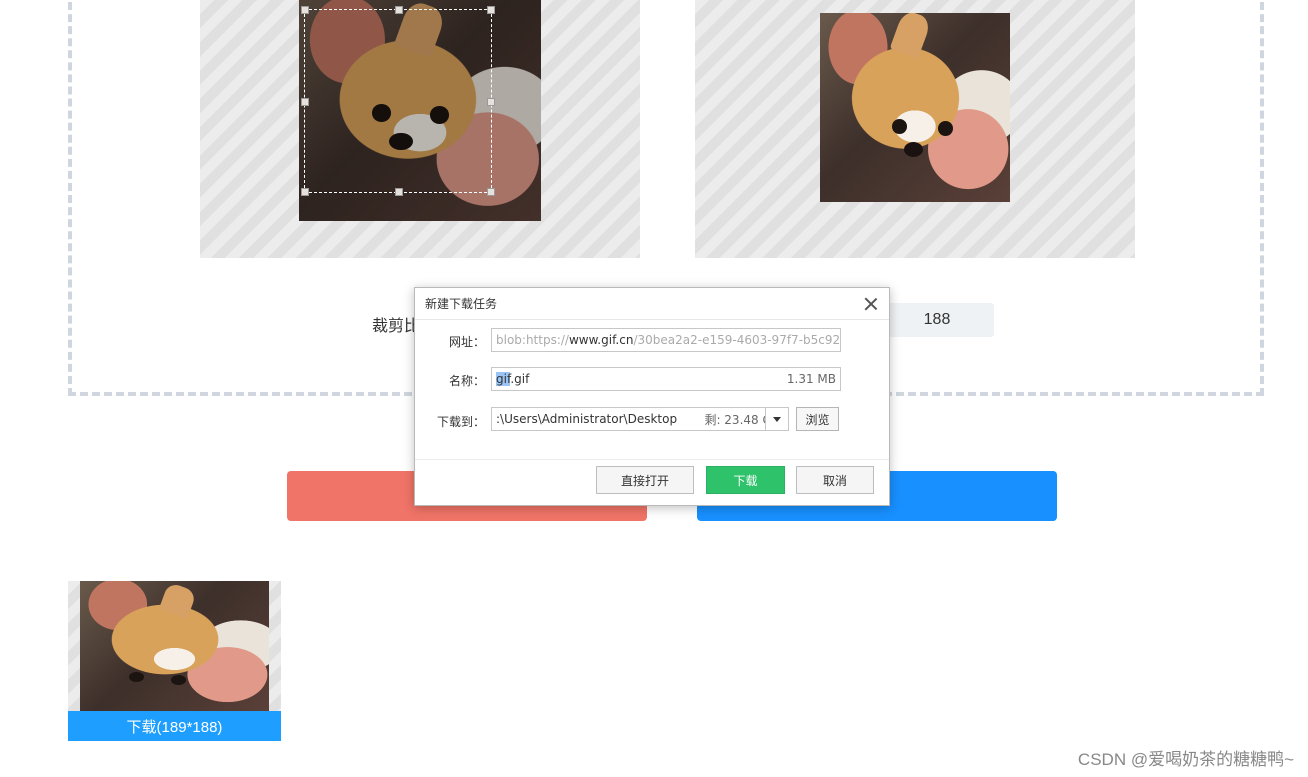  What do you see at coordinates (305, 192) in the screenshot?
I see `resize-handle-sw` at bounding box center [305, 192].